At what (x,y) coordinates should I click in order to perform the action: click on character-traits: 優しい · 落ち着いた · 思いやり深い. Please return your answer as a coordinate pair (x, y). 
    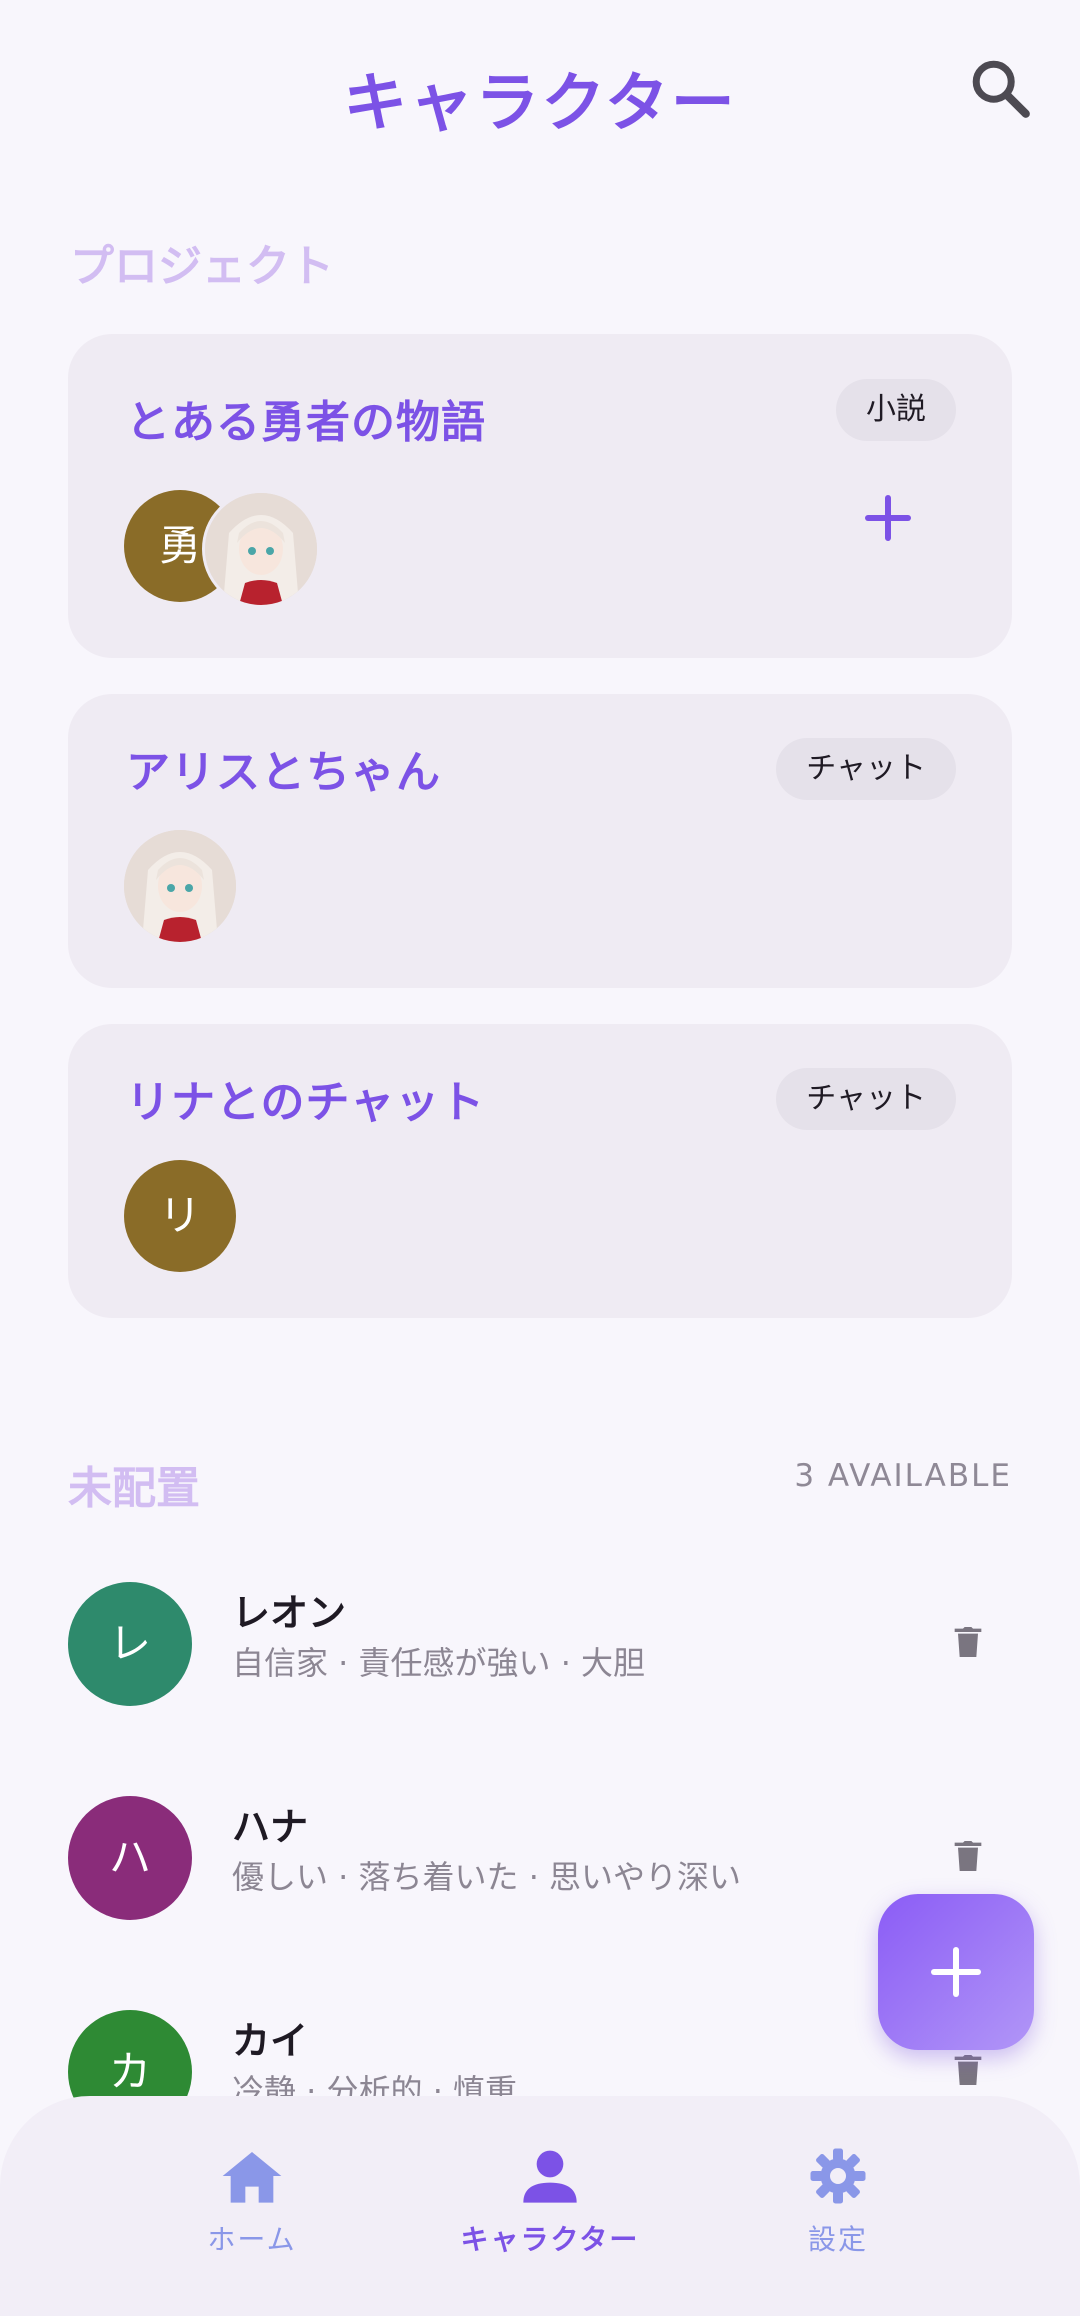
    Looking at the image, I should click on (487, 1877).